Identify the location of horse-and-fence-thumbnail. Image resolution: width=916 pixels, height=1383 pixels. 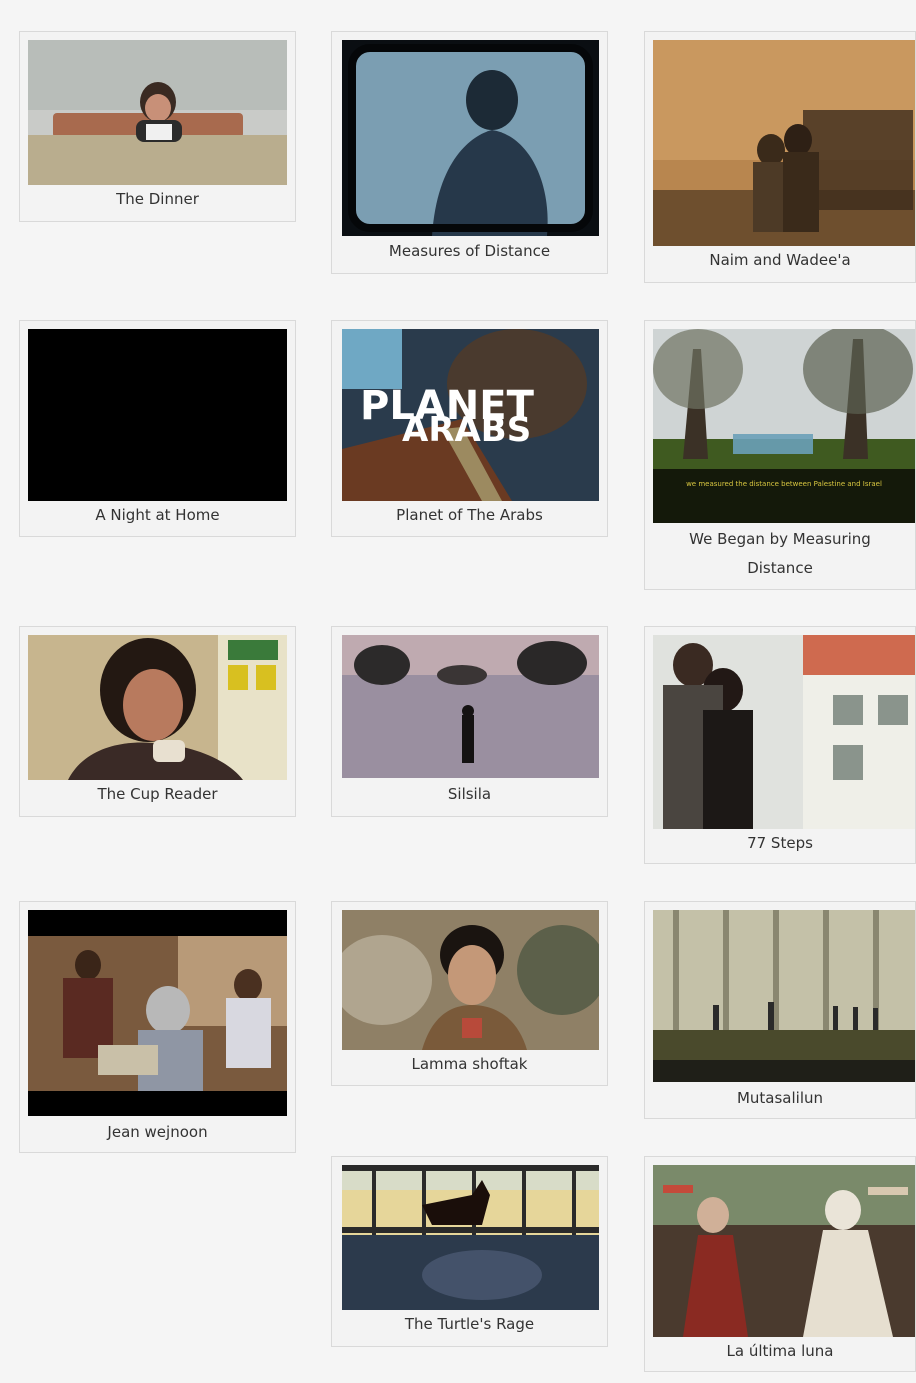
(470, 1237).